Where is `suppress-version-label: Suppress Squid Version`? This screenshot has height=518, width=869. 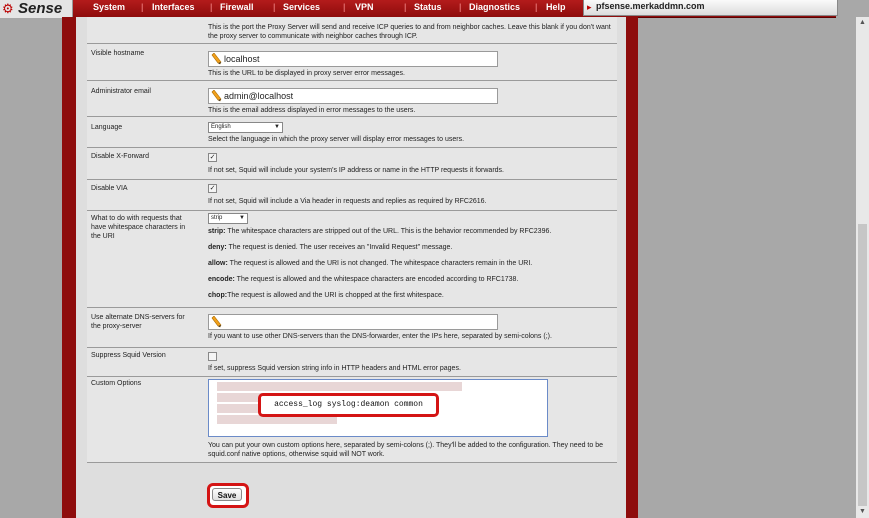 suppress-version-label: Suppress Squid Version is located at coordinates (128, 355).